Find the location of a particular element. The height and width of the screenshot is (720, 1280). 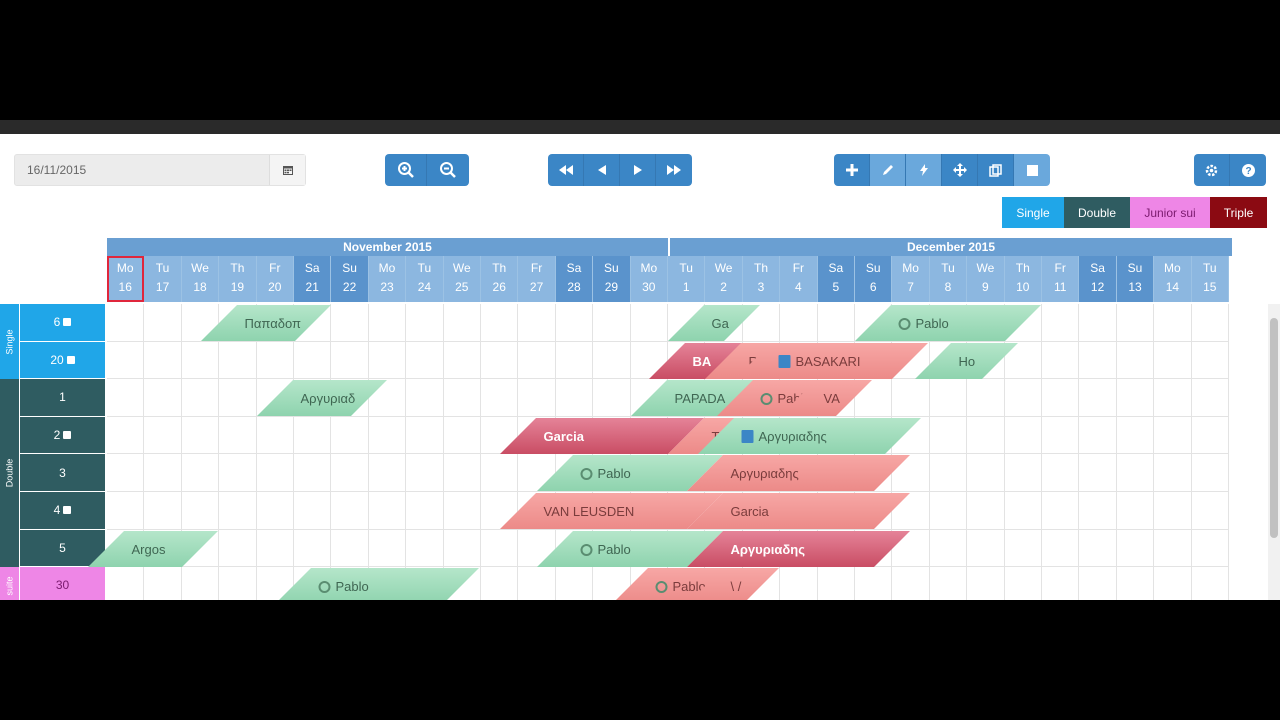

day-header: Th 10 is located at coordinates (1023, 279).